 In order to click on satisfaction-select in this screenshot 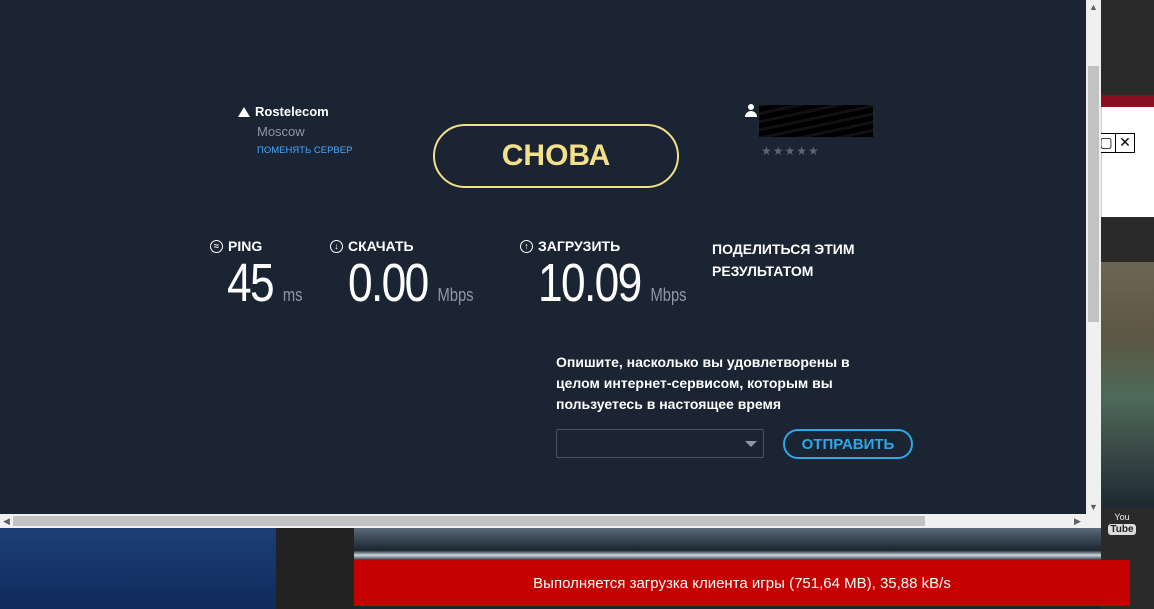, I will do `click(660, 443)`.